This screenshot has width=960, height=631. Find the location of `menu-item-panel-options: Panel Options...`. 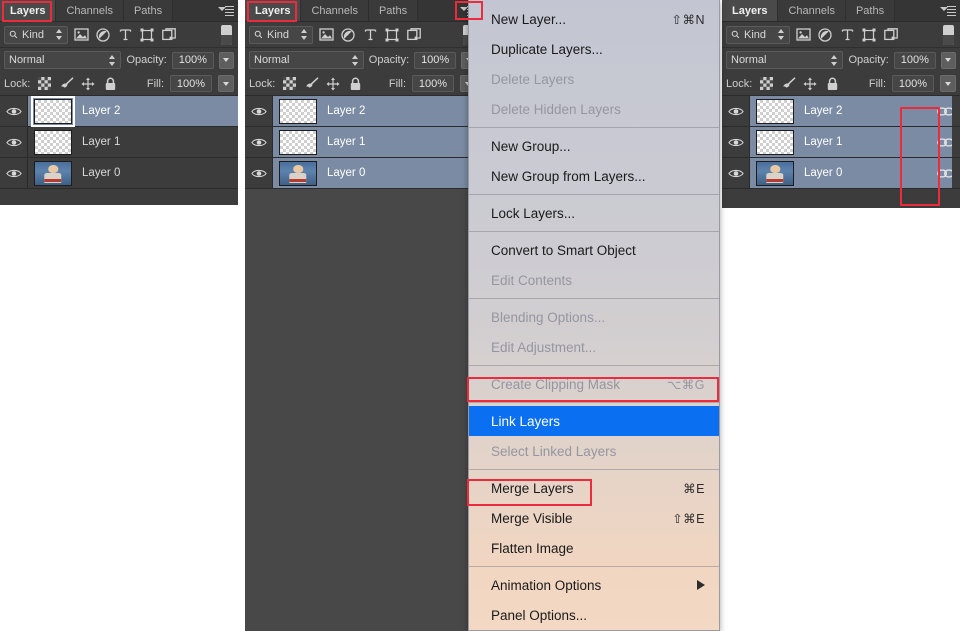

menu-item-panel-options: Panel Options... is located at coordinates (594, 615).